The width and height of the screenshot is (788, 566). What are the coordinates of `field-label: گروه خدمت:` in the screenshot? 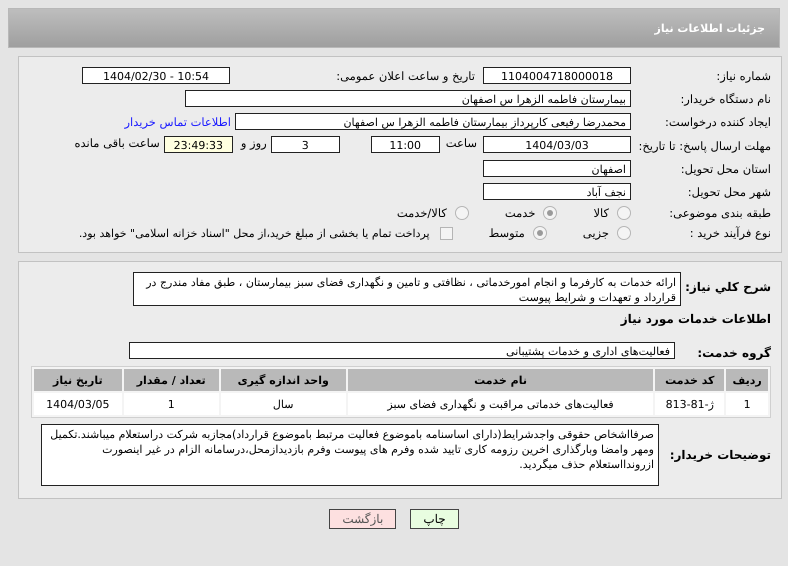 It's located at (734, 352).